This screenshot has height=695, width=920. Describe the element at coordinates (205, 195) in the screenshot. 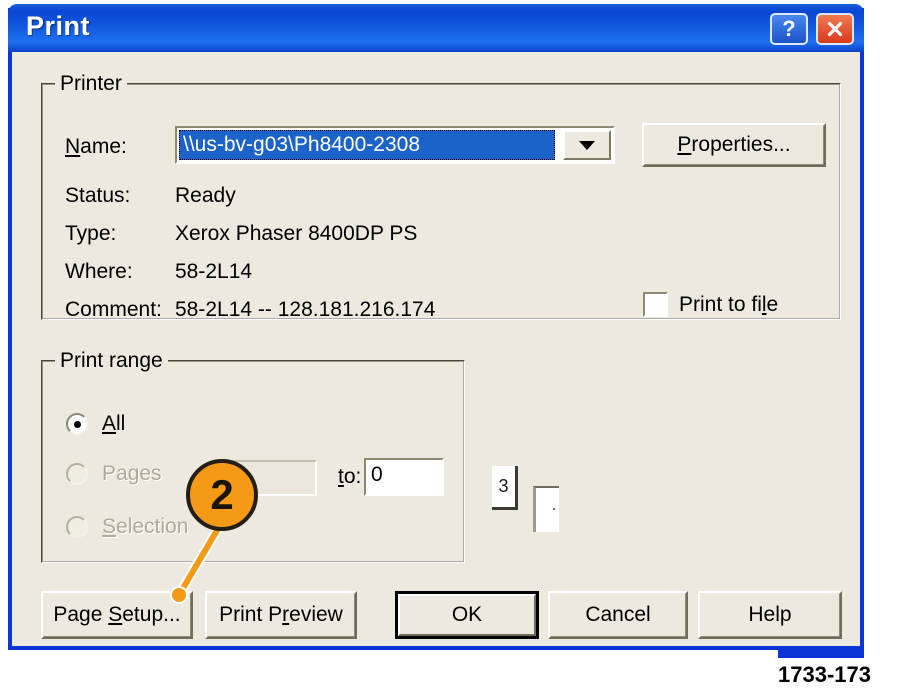

I see `status-value: Ready` at that location.